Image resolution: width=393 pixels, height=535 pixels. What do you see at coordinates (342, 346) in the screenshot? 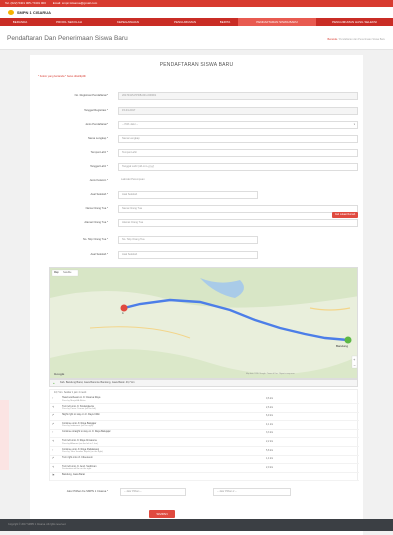
I see `end-city-label: Bandung` at bounding box center [342, 346].